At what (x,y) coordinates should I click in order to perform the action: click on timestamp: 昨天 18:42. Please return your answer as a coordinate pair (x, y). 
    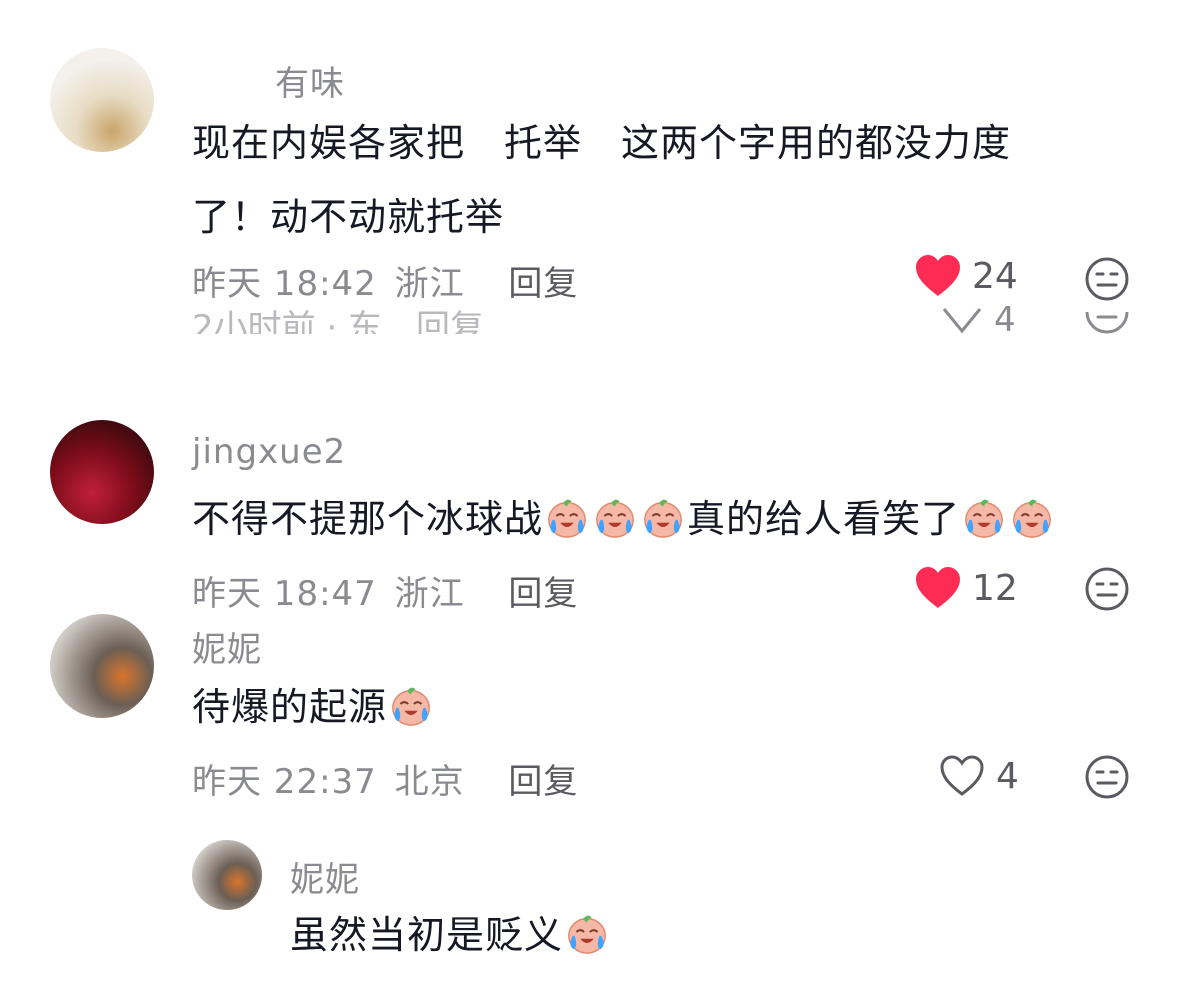
    Looking at the image, I should click on (284, 284).